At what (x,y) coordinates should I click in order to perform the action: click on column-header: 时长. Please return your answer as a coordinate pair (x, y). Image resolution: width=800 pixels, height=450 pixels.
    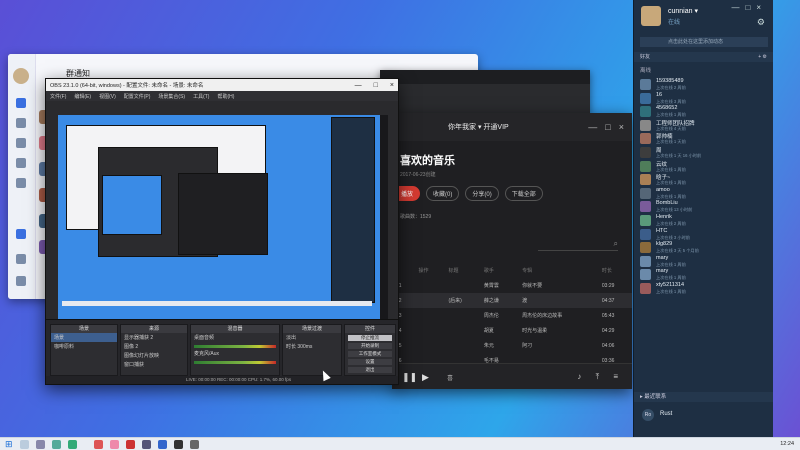
    Looking at the image, I should click on (615, 270).